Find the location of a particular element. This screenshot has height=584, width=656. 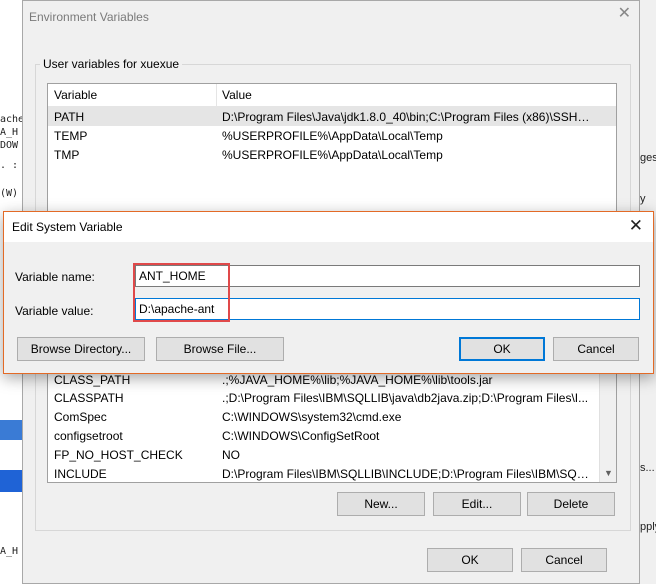

dialog-title: Edit System Variable is located at coordinates (67, 227).